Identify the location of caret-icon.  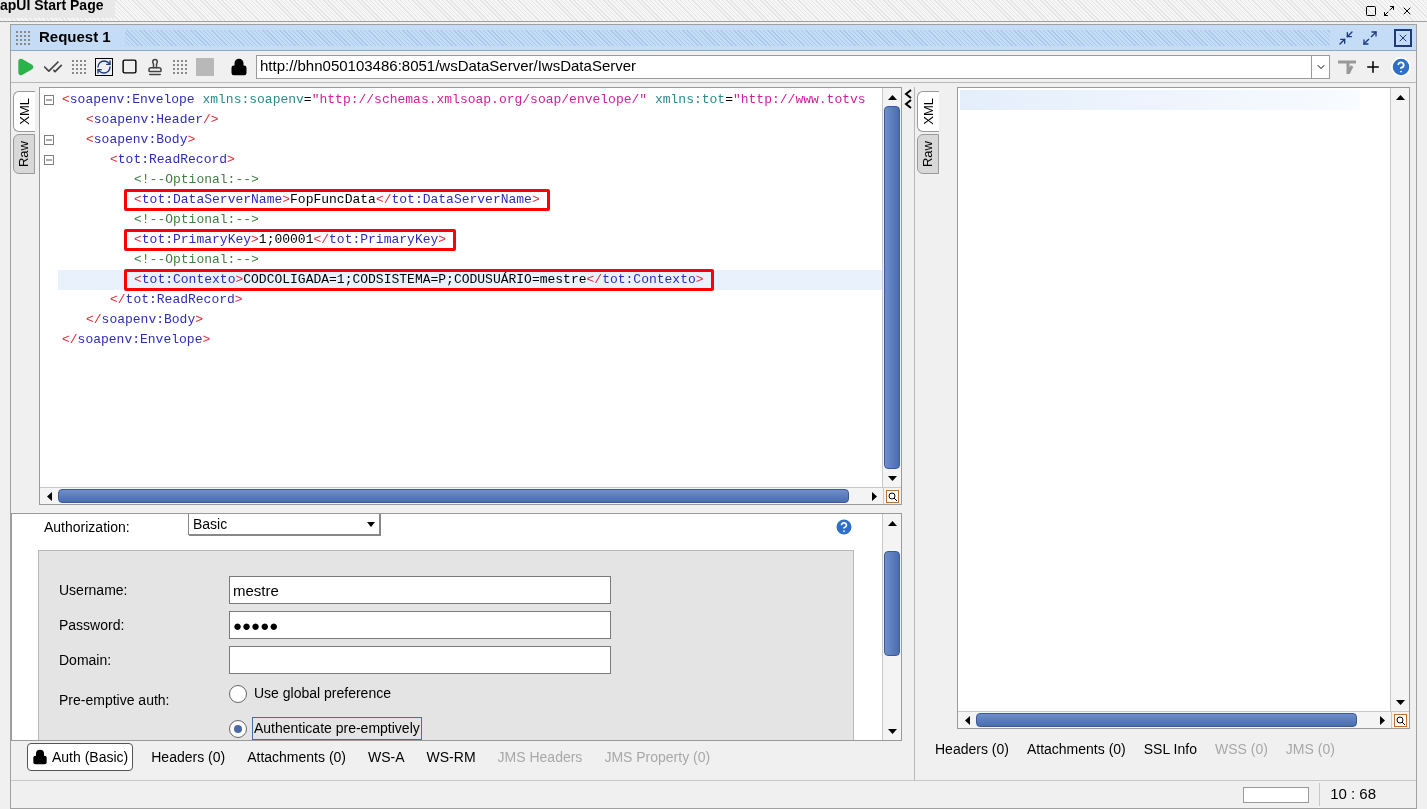
(371, 524).